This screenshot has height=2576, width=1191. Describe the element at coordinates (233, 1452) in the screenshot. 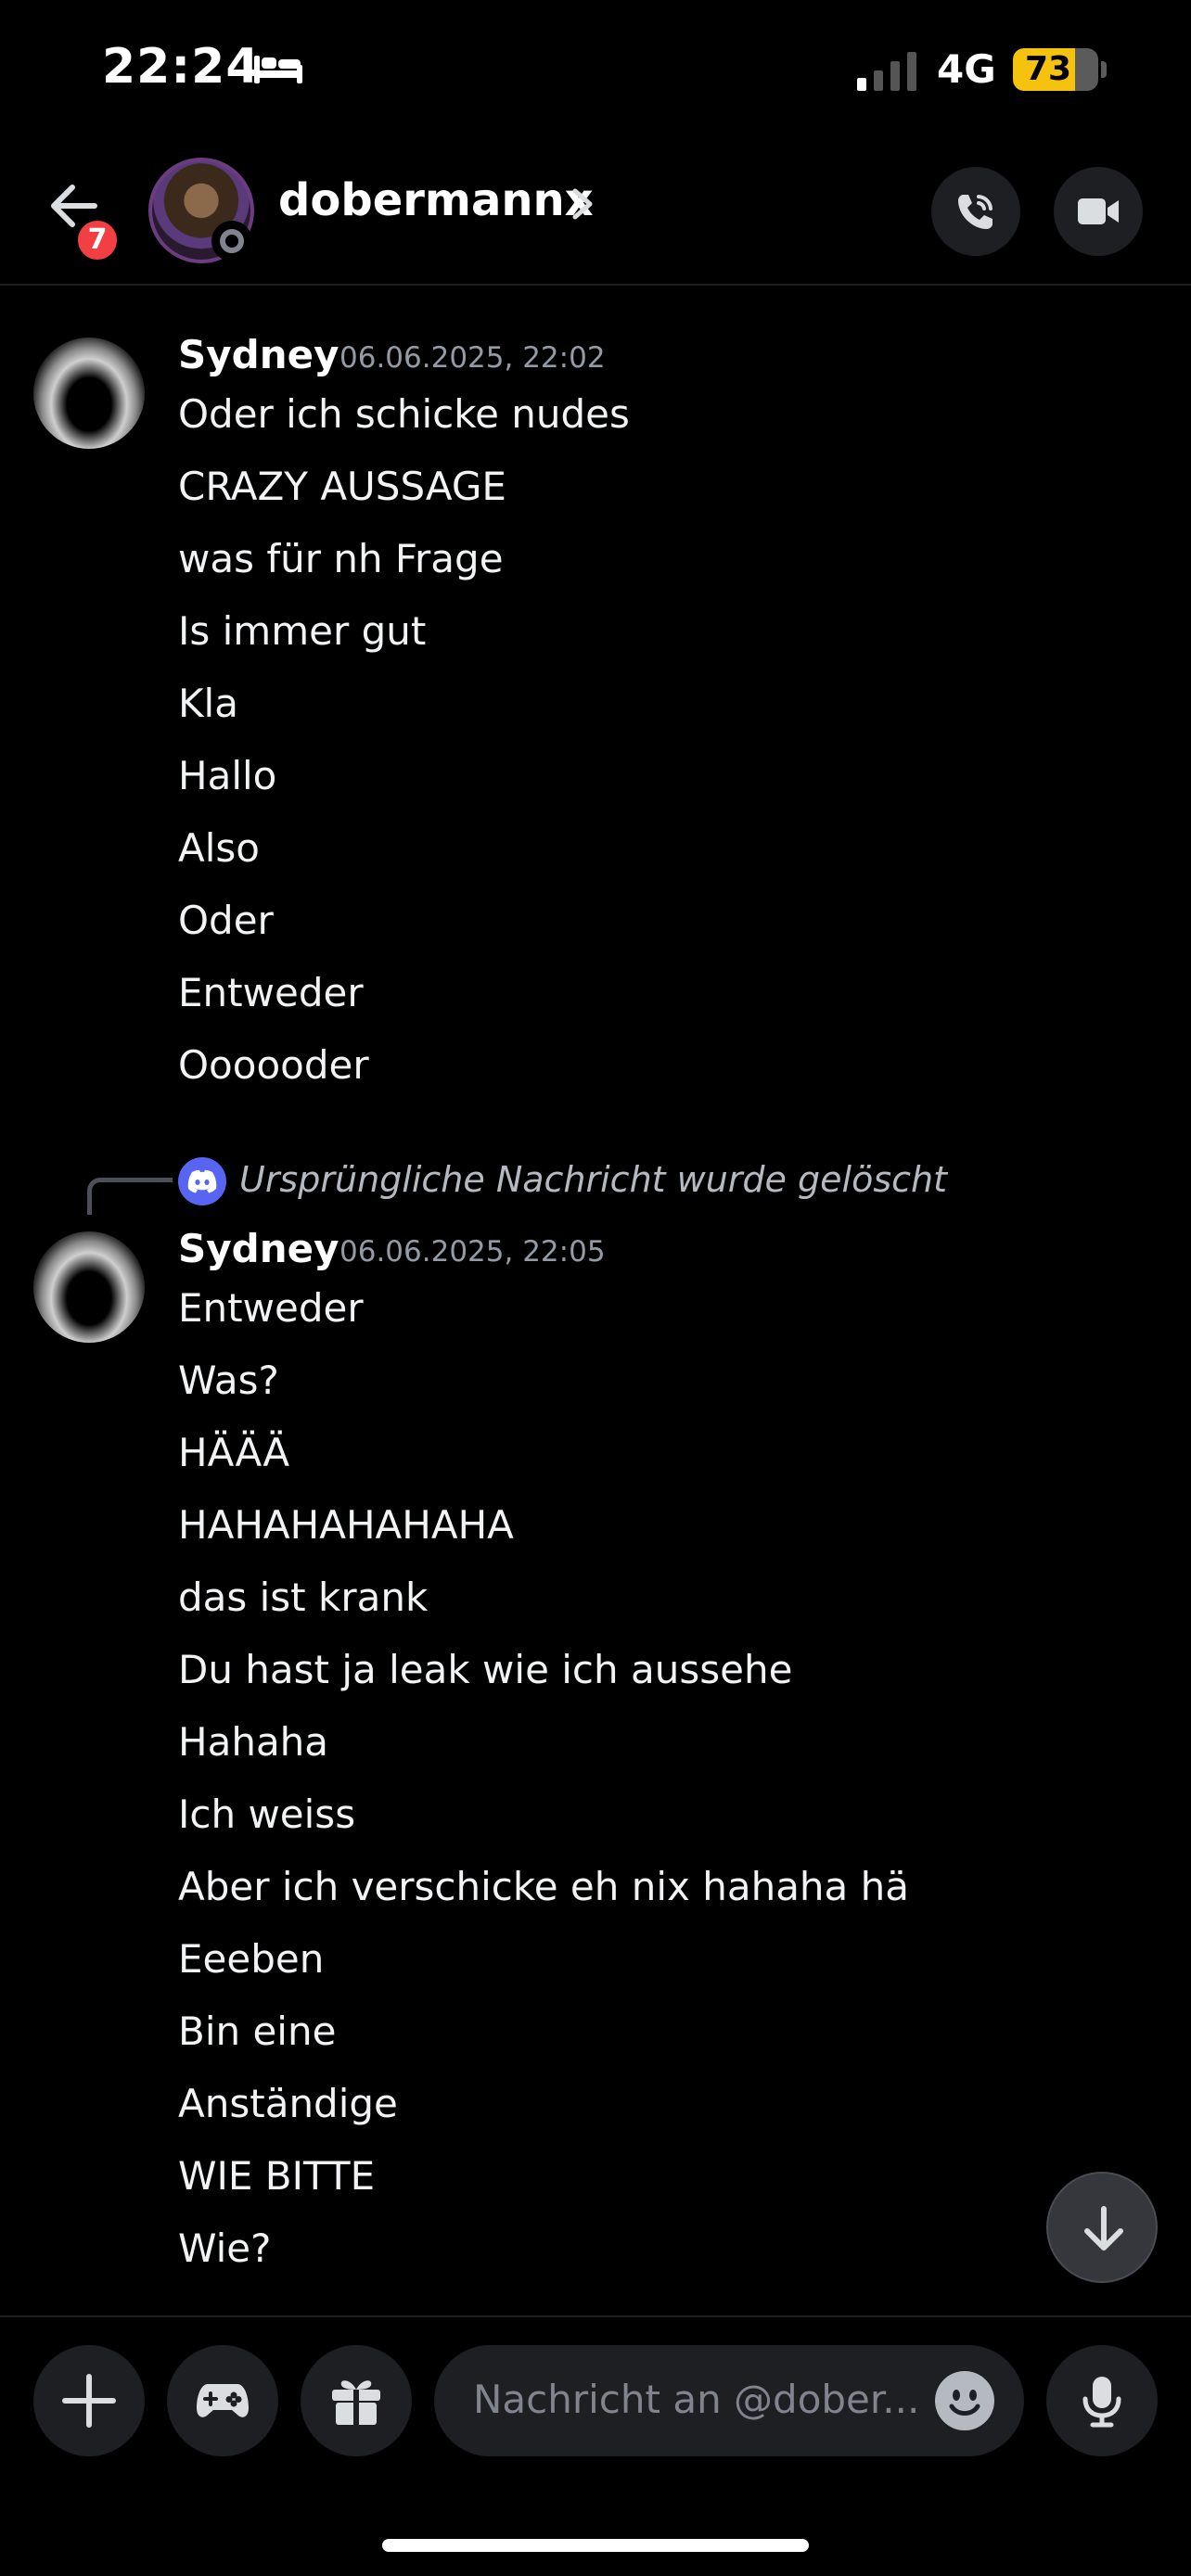

I see `message-line: HÄÄÄ` at that location.